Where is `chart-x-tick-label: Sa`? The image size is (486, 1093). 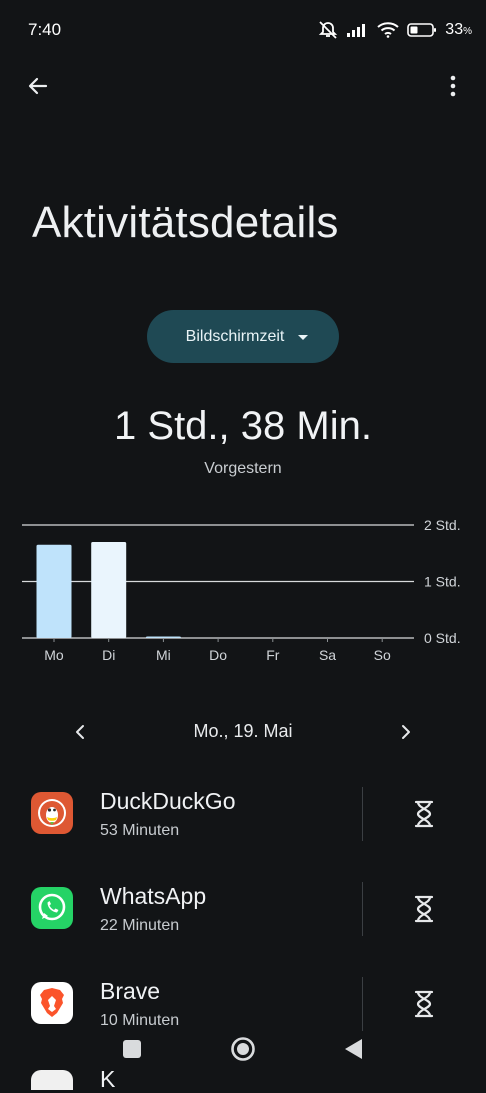 chart-x-tick-label: Sa is located at coordinates (327, 655).